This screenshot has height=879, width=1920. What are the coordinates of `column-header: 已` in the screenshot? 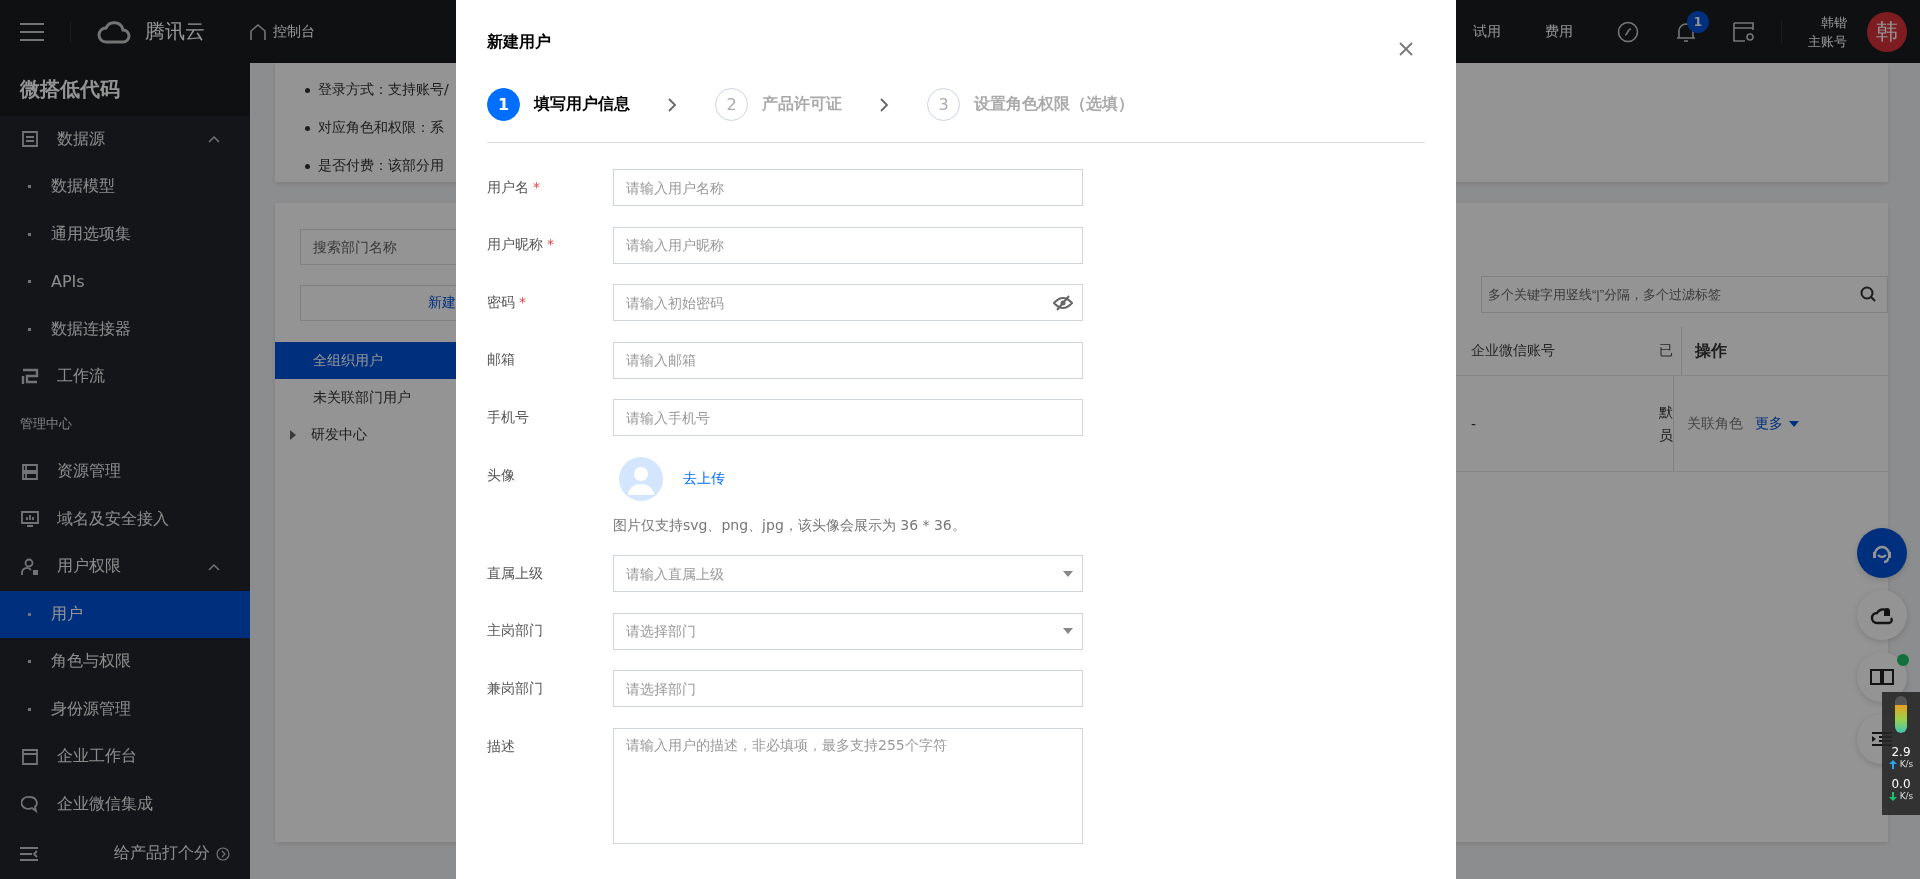 It's located at (1666, 351).